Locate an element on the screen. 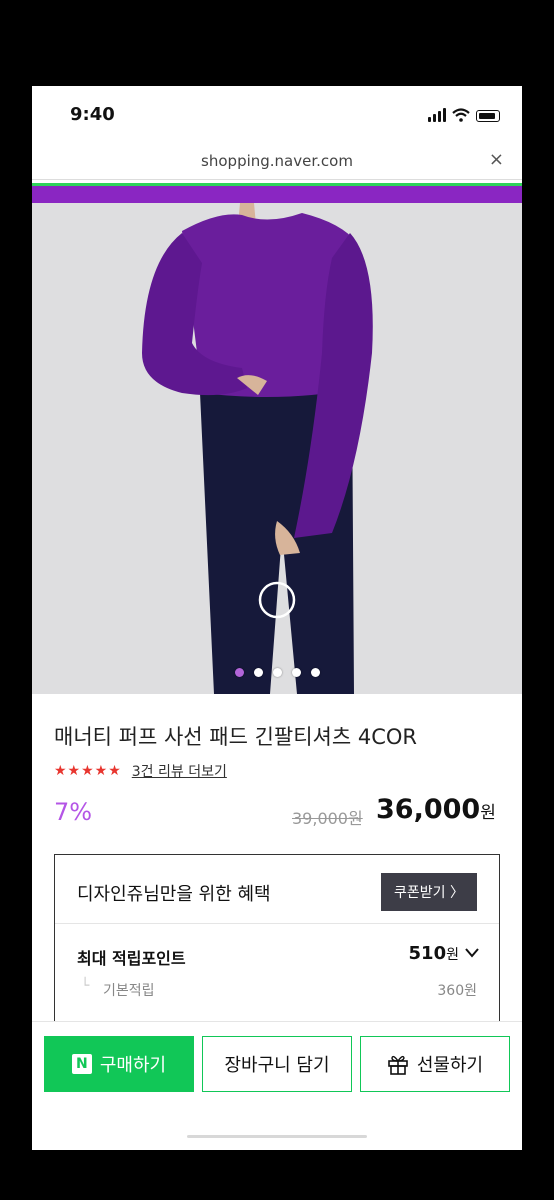 This screenshot has width=554, height=1200. points-number: 510 is located at coordinates (427, 953).